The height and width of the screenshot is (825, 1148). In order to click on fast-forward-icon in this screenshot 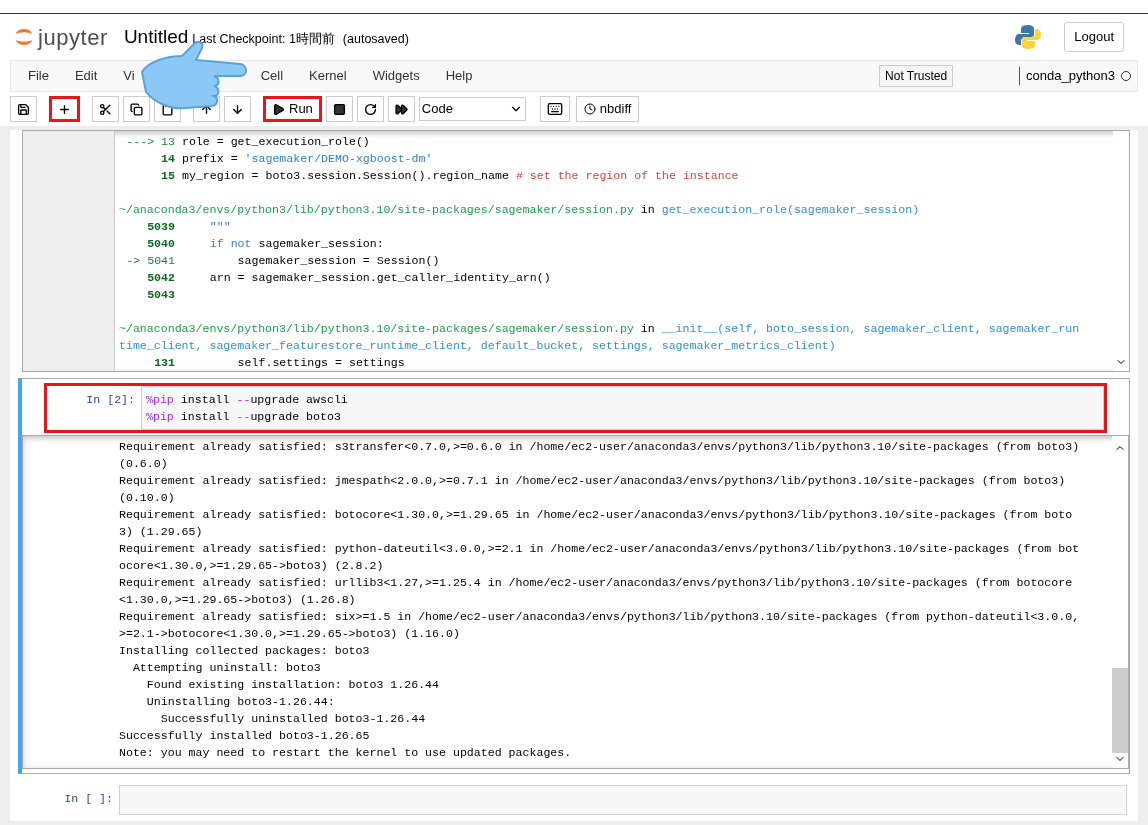, I will do `click(401, 109)`.